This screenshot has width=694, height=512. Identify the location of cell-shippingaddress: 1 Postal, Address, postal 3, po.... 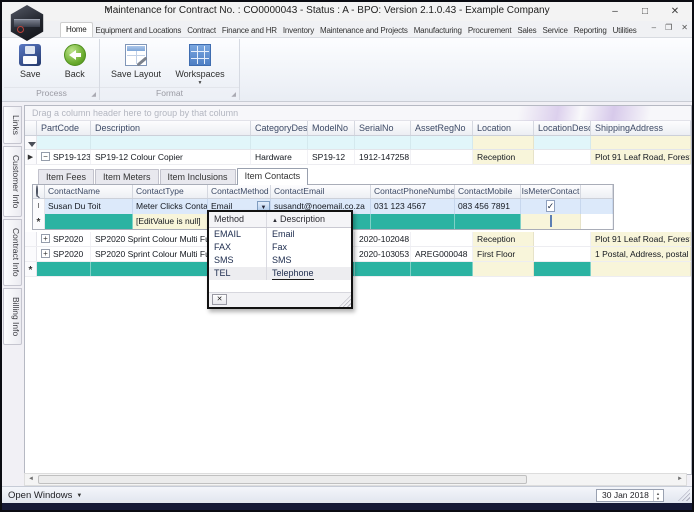
(641, 254).